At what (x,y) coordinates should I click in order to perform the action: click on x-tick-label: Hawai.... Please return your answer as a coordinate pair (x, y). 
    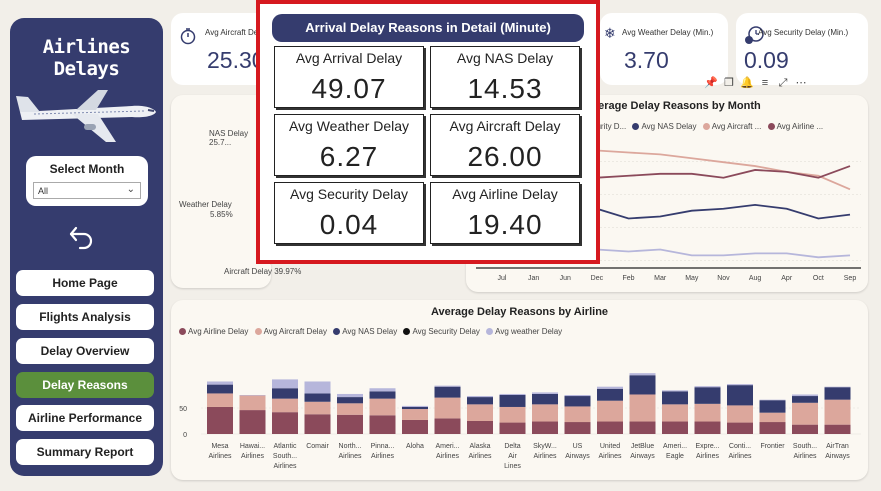
    Looking at the image, I should click on (252, 446).